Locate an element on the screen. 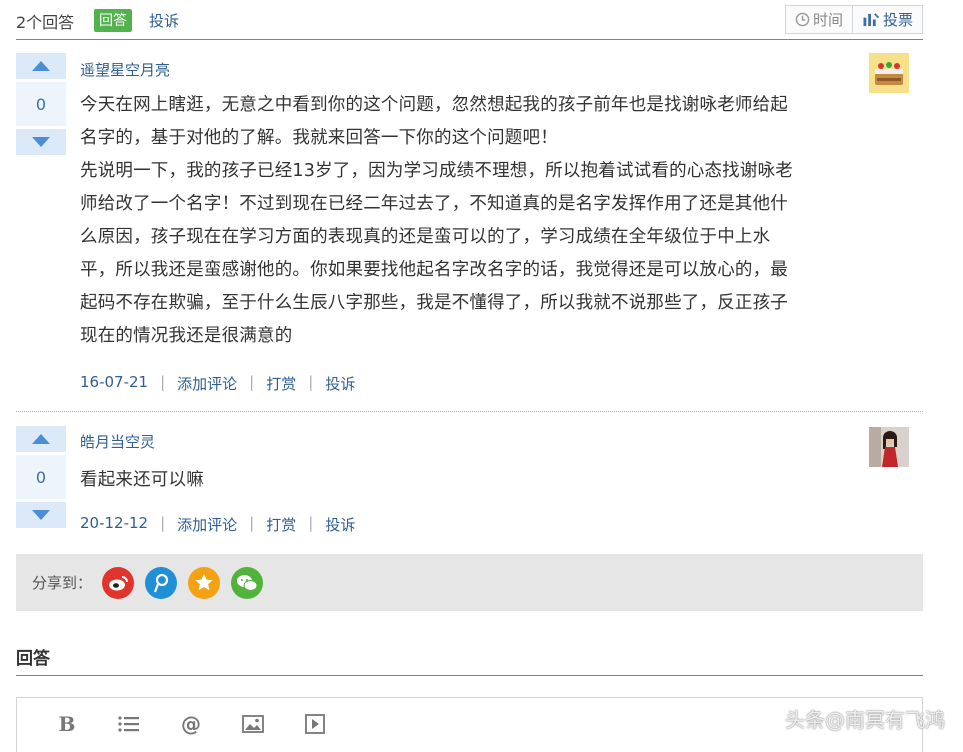 Image resolution: width=963 pixels, height=752 pixels. video-icon is located at coordinates (315, 724).